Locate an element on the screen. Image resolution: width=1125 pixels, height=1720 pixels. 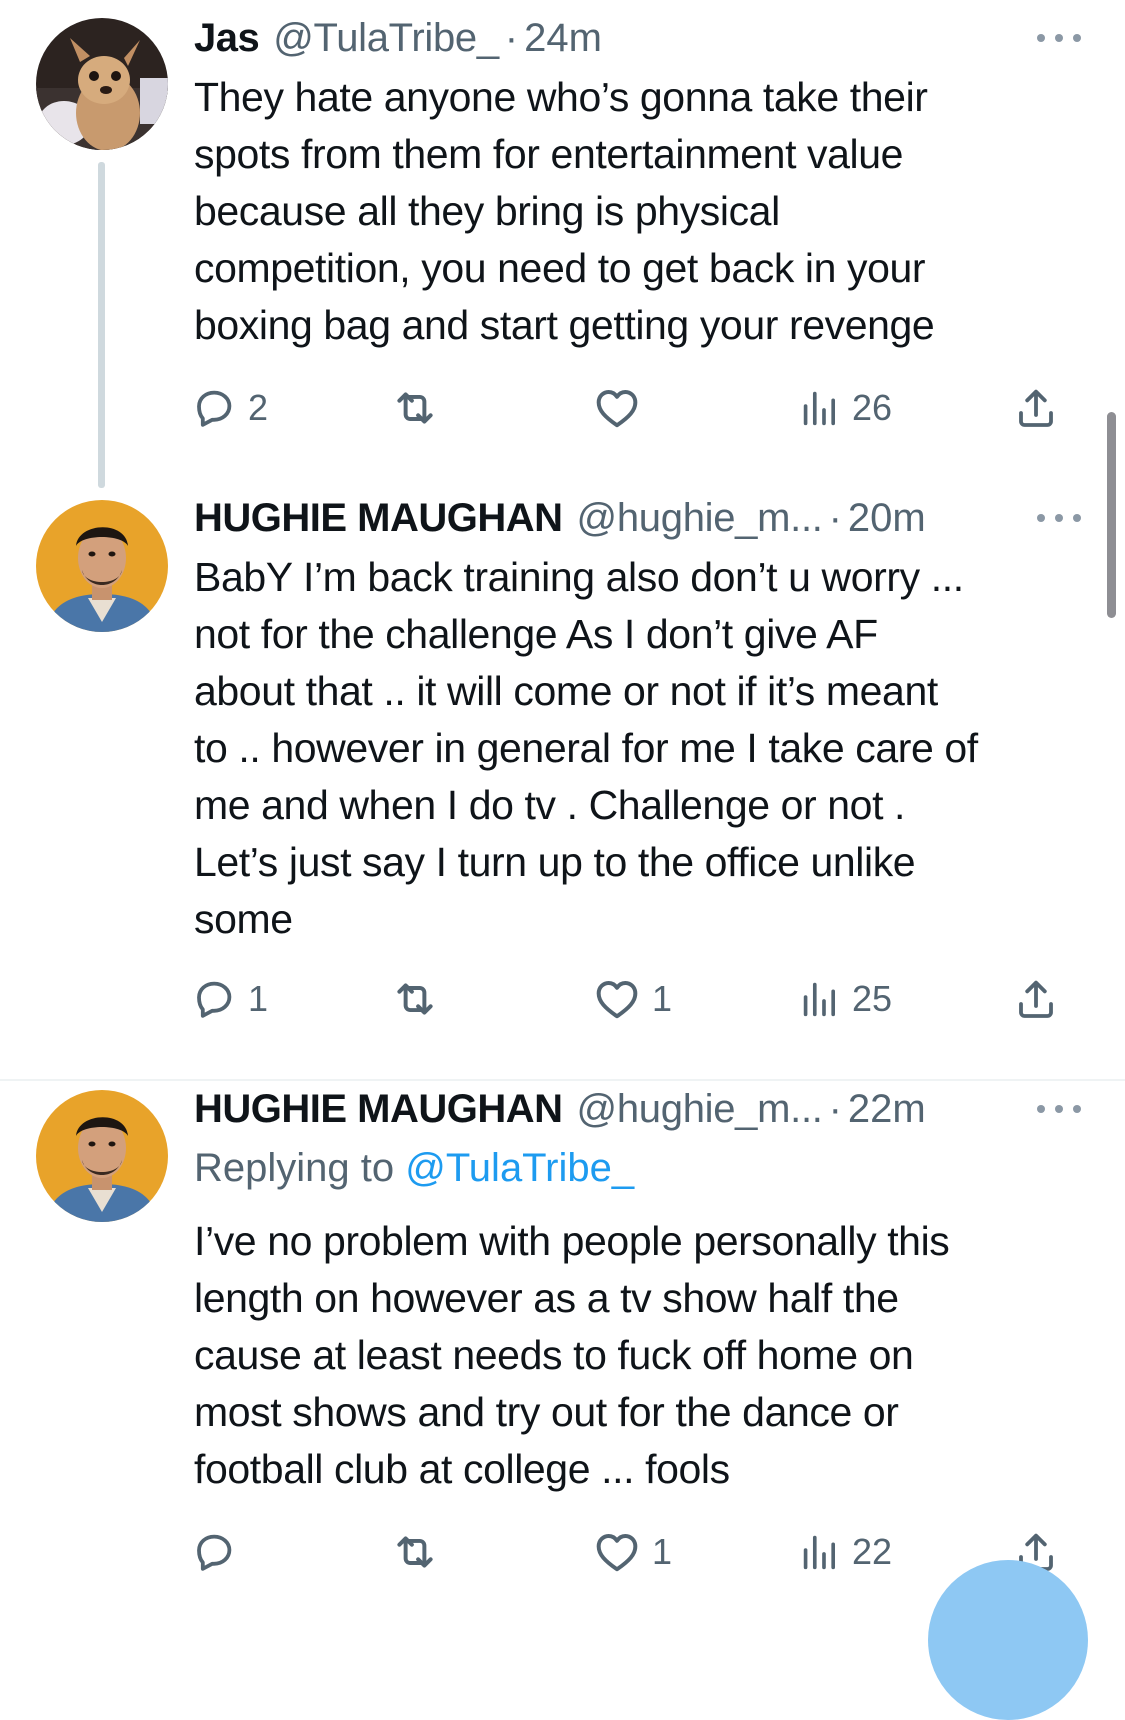
action-bar: 2 26 is located at coordinates (640, 408).